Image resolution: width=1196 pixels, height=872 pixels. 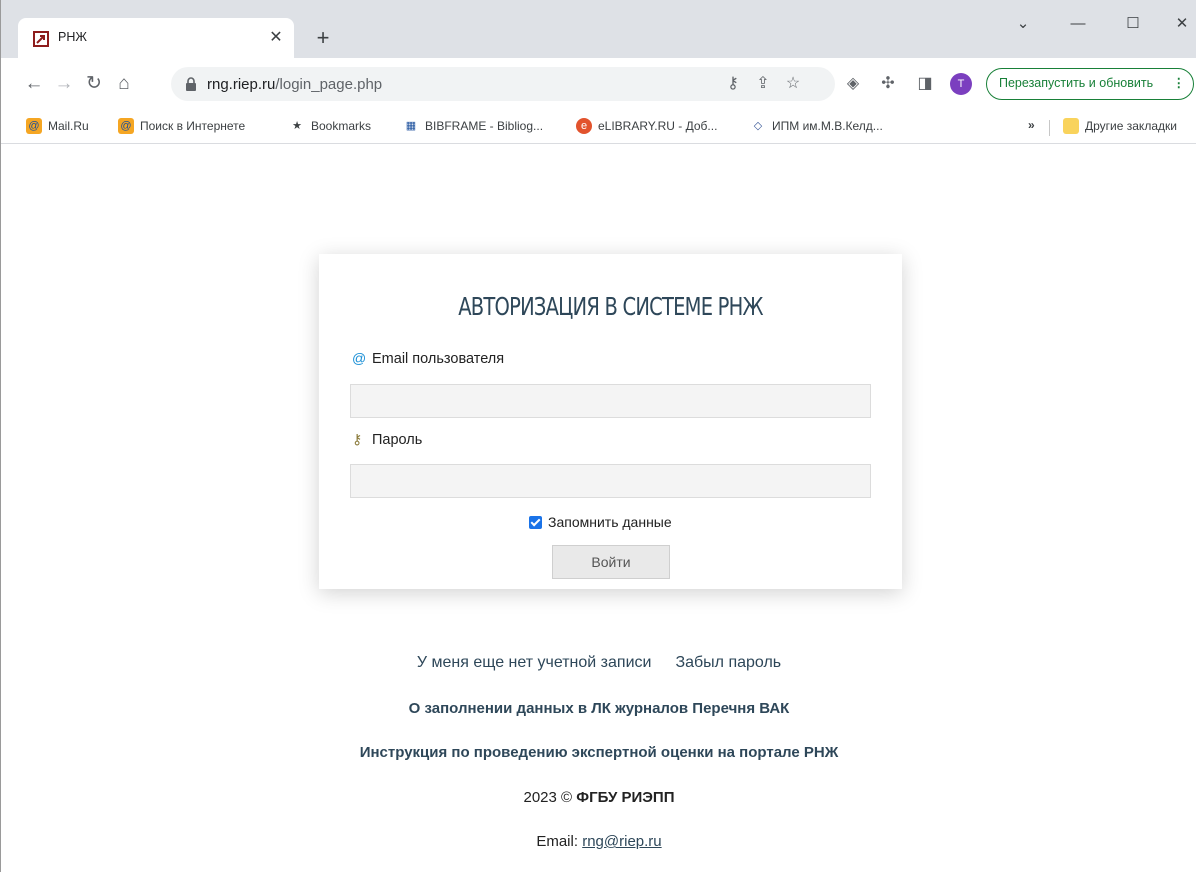 I want to click on profile-avatar: T, so click(x=961, y=84).